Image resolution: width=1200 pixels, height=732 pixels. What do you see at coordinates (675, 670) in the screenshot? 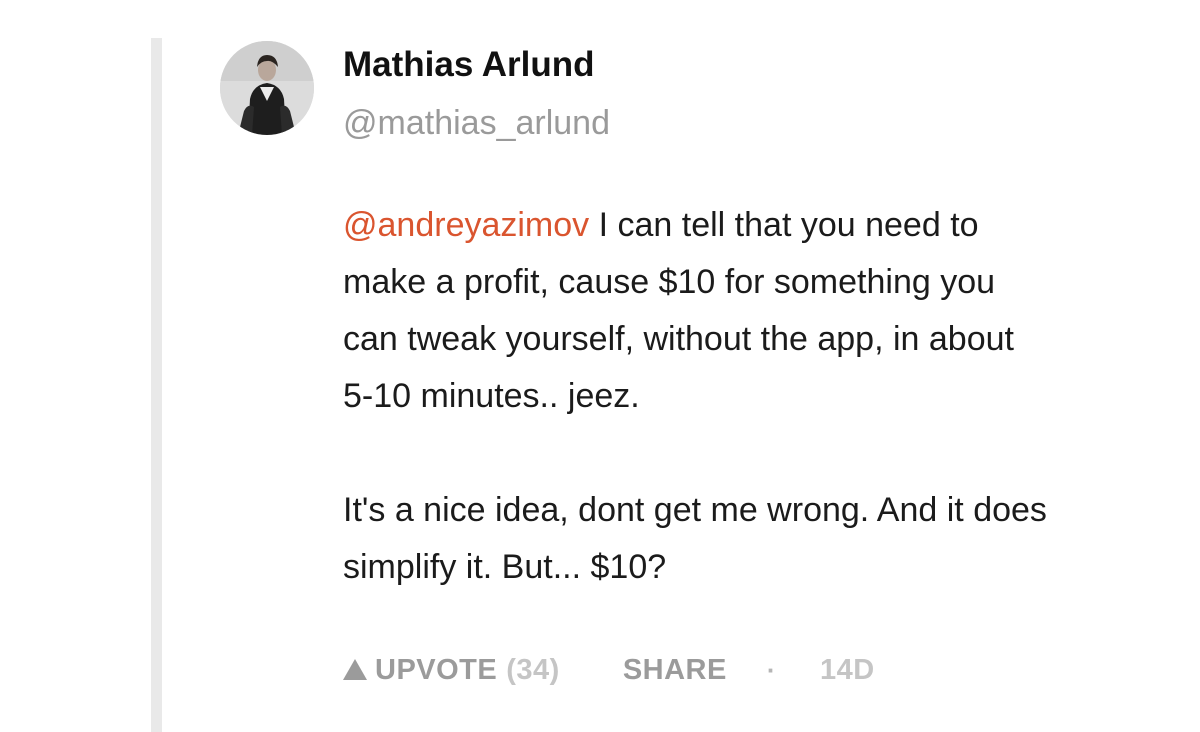
I see `share-button: SHARE` at bounding box center [675, 670].